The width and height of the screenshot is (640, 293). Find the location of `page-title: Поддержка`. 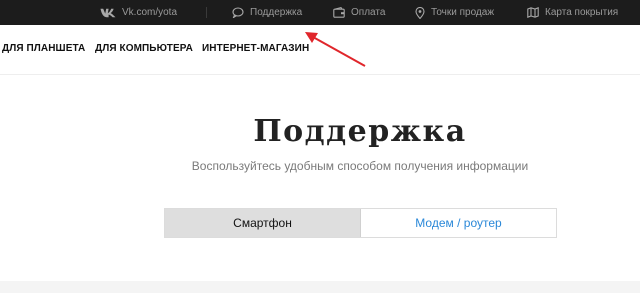

page-title: Поддержка is located at coordinates (360, 131).